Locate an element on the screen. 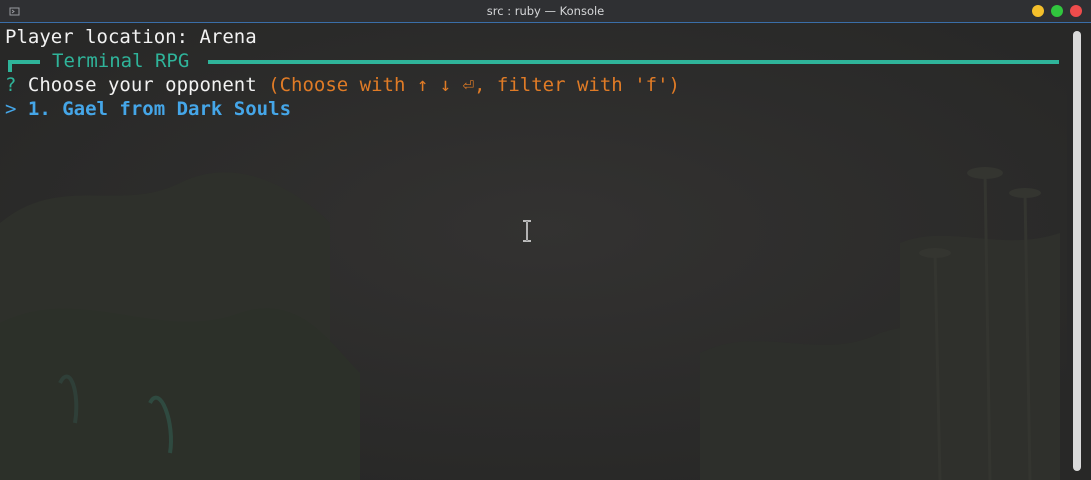  selection-arrow: > is located at coordinates (11, 109).